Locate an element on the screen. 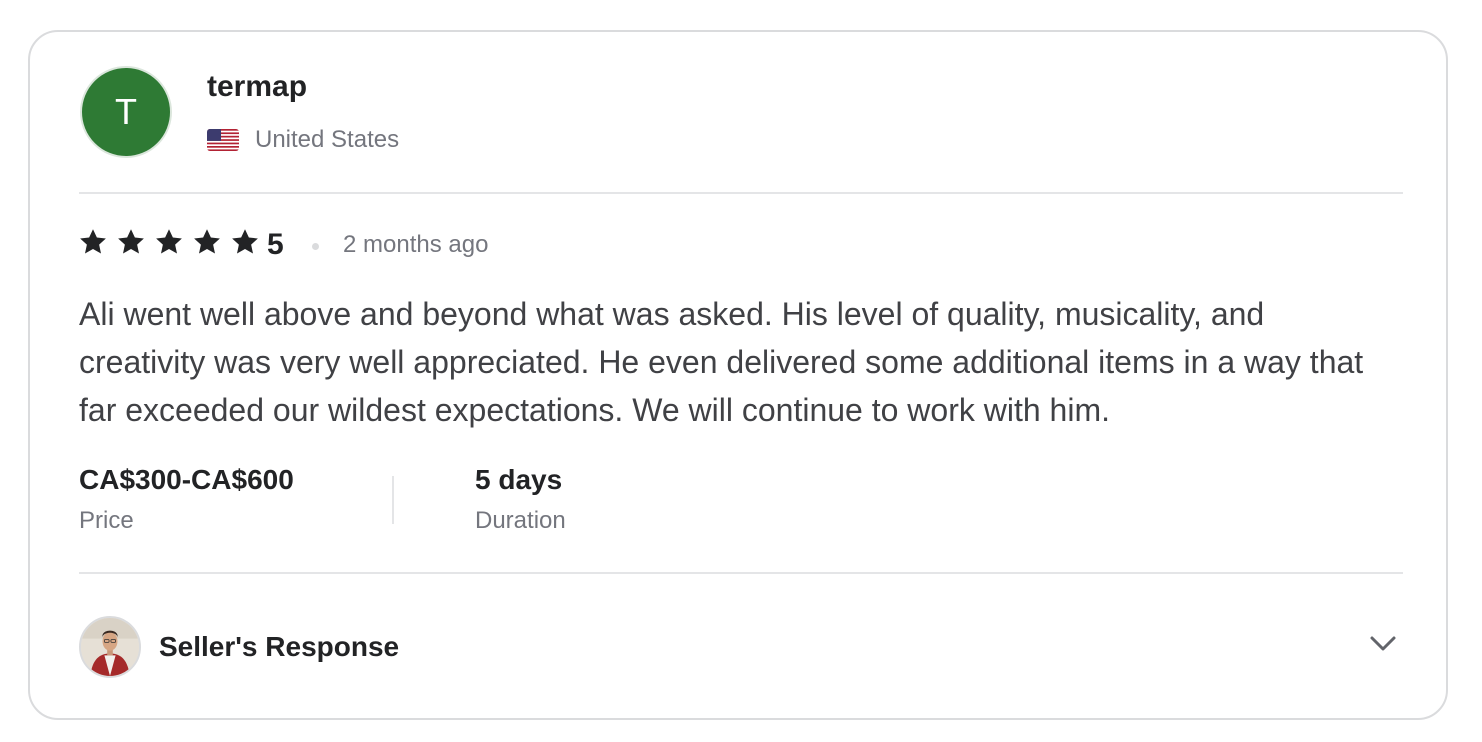 The height and width of the screenshot is (742, 1482). seller-response-toggle: Seller's Response is located at coordinates (744, 648).